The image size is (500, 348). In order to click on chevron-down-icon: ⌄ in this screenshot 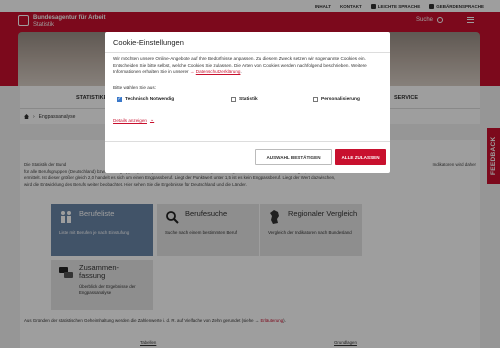, I will do `click(152, 120)`.